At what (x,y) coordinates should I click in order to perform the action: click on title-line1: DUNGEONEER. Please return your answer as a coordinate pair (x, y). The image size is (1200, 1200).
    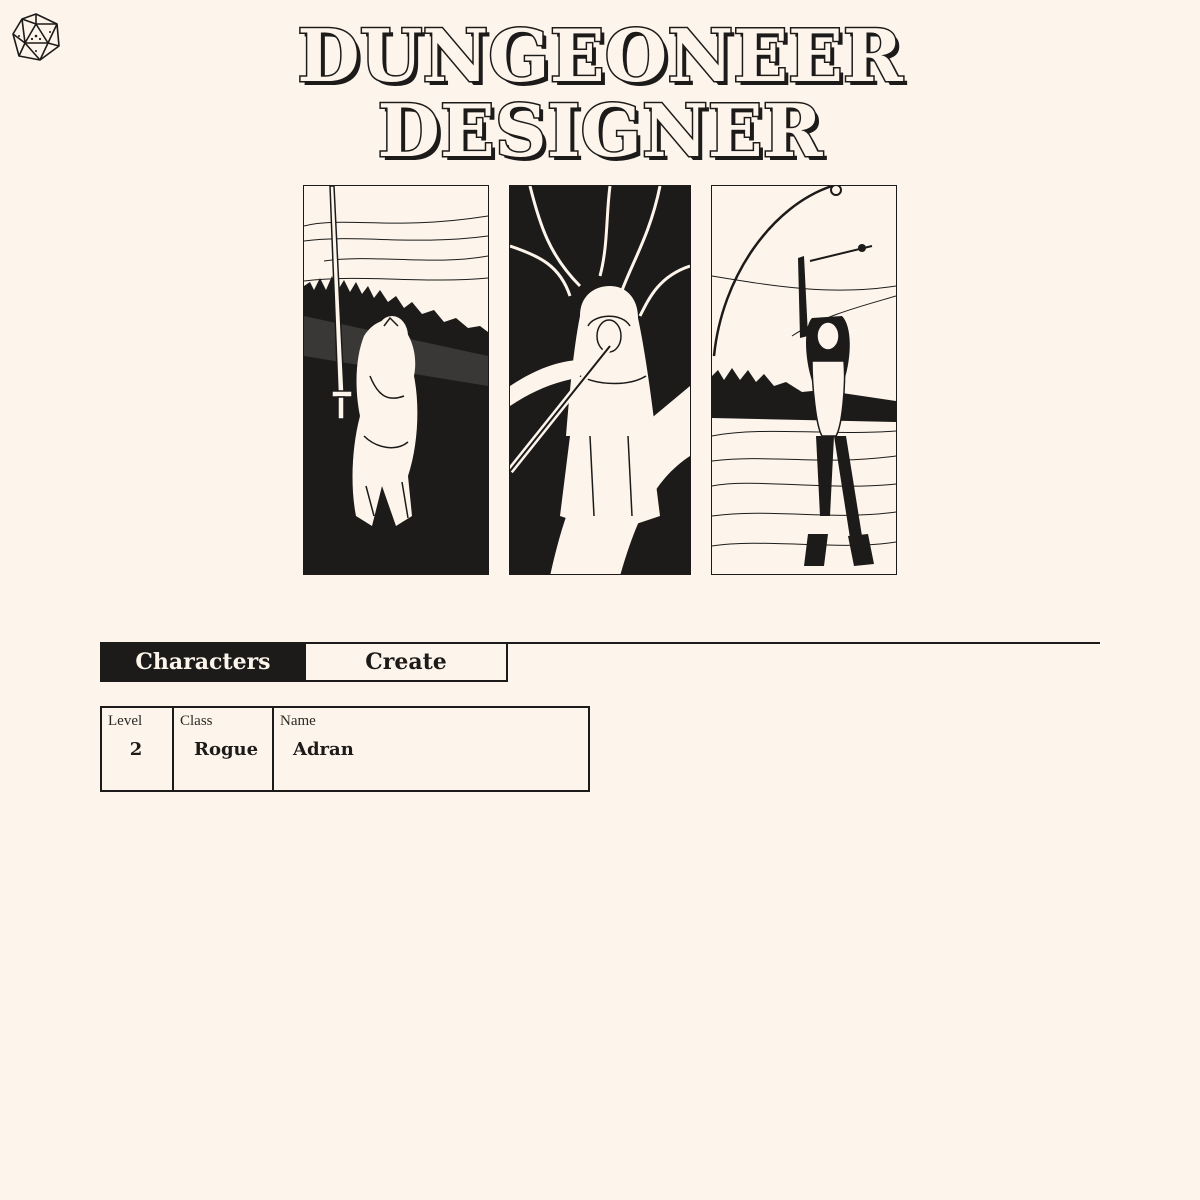
    Looking at the image, I should click on (600, 56).